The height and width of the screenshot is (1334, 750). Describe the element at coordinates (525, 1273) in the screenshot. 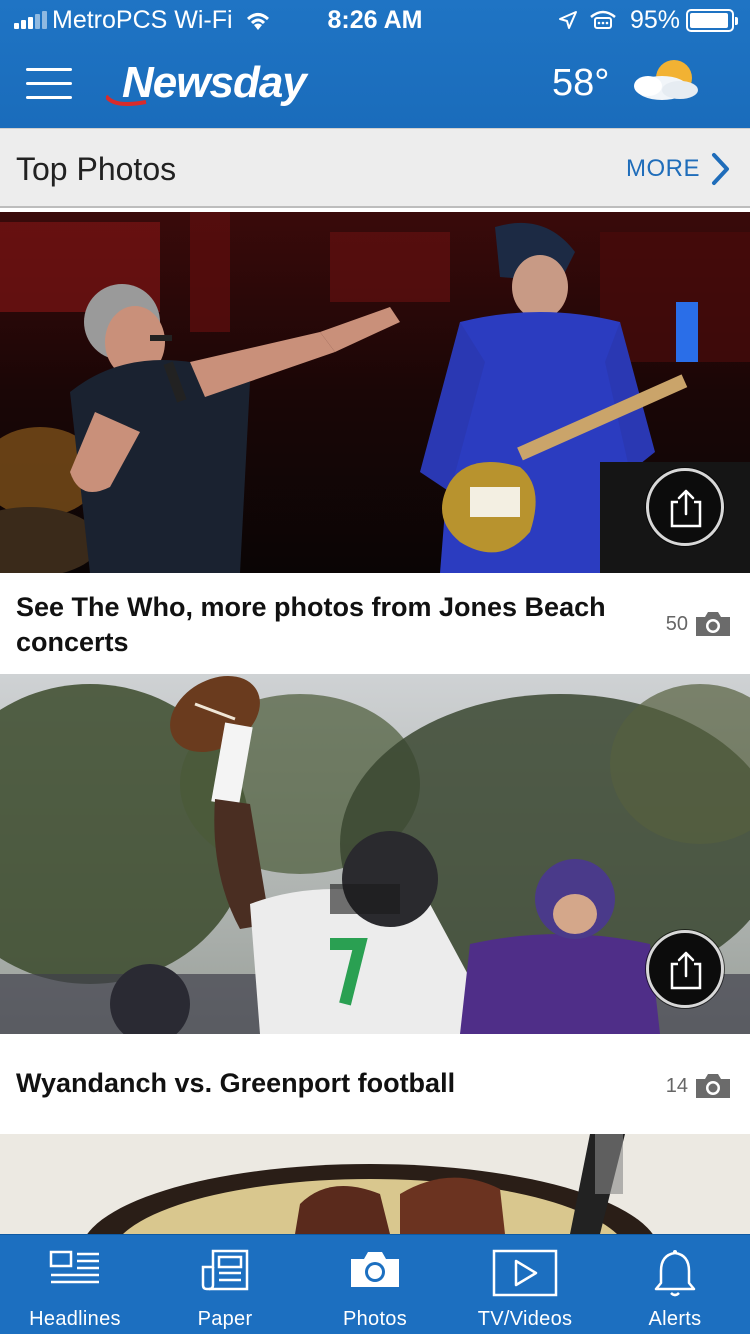

I see `play-icon` at that location.